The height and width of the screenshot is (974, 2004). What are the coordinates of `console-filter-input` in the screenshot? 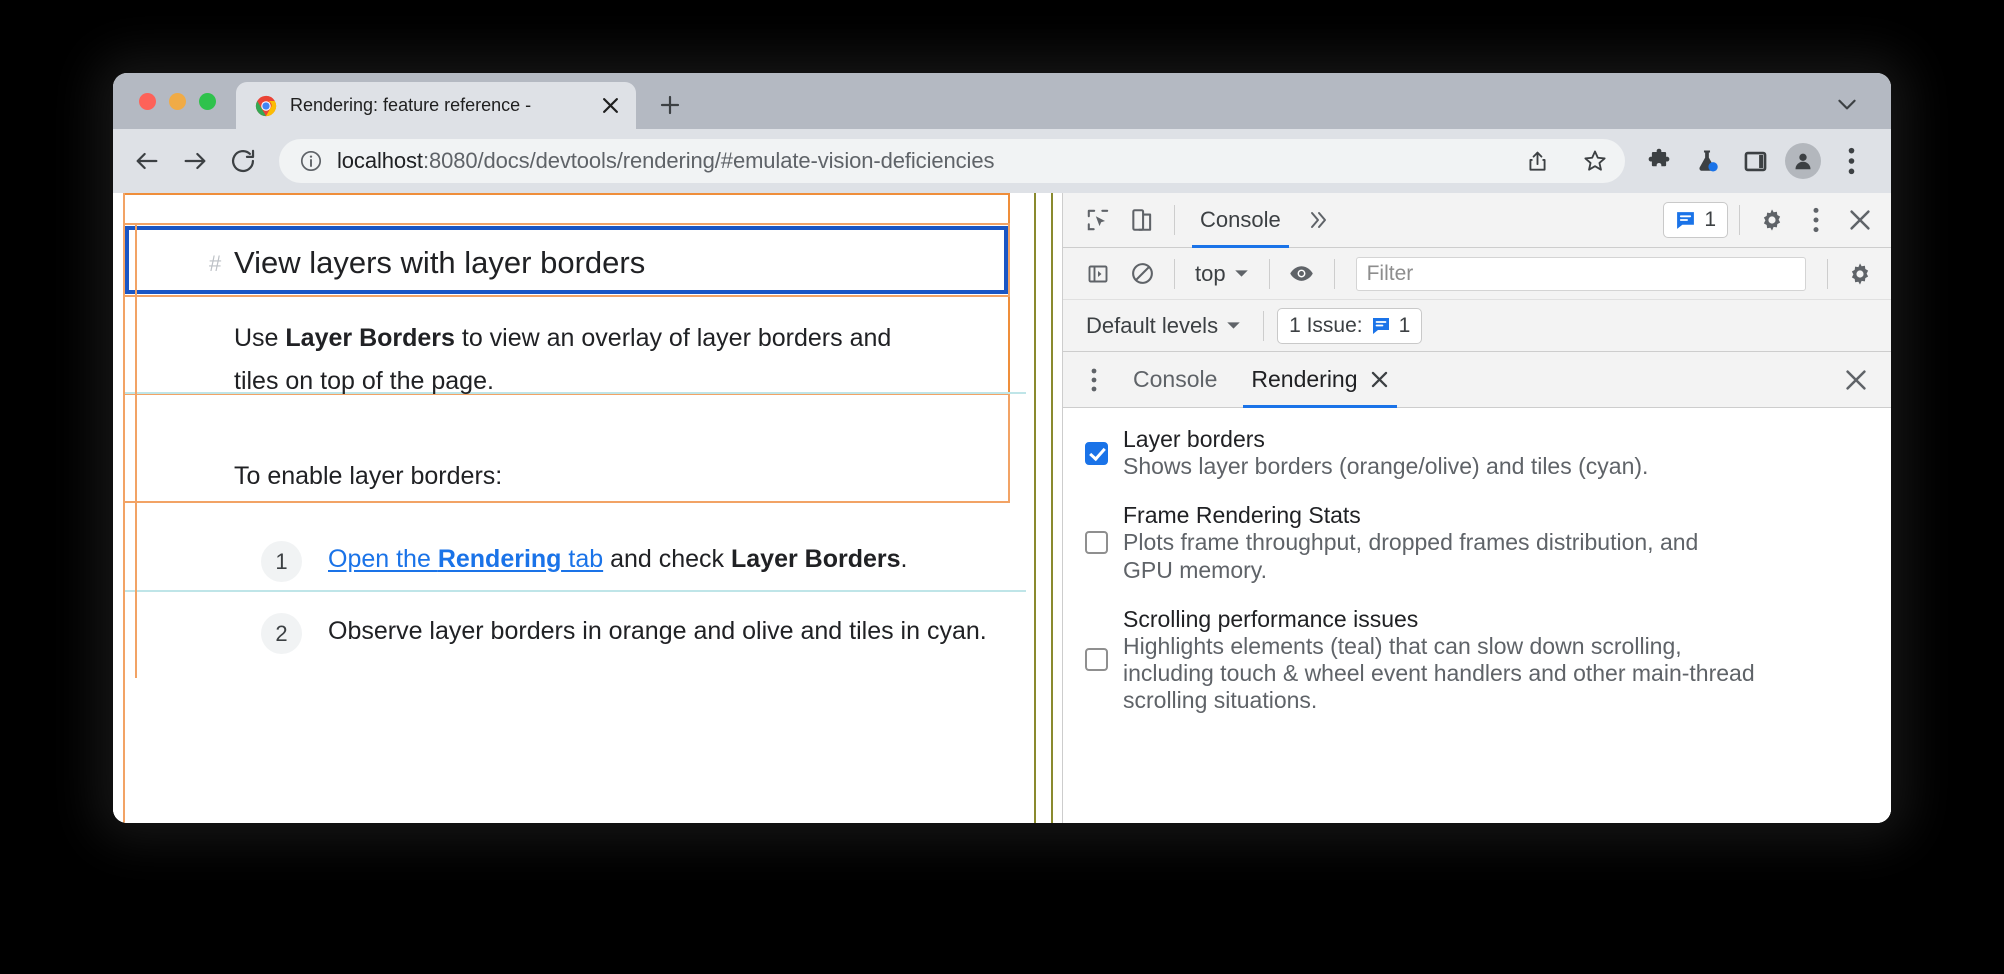 It's located at (1580, 273).